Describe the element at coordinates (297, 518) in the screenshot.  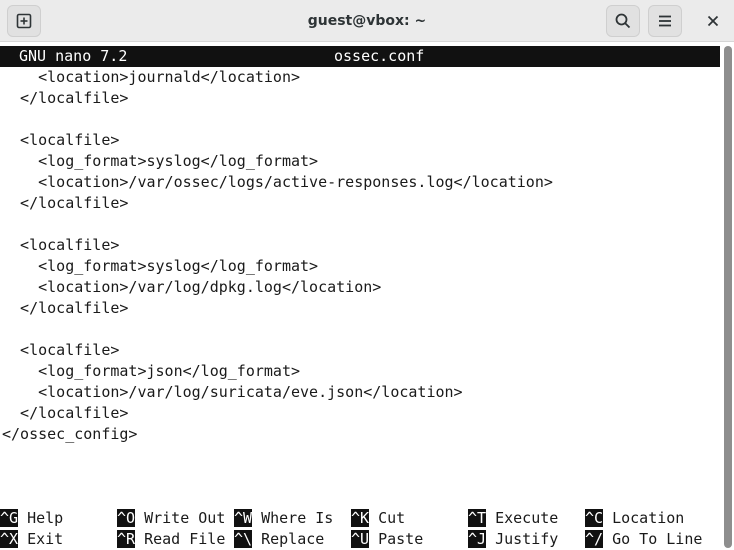
I see `shortcut-label: Where Is` at that location.